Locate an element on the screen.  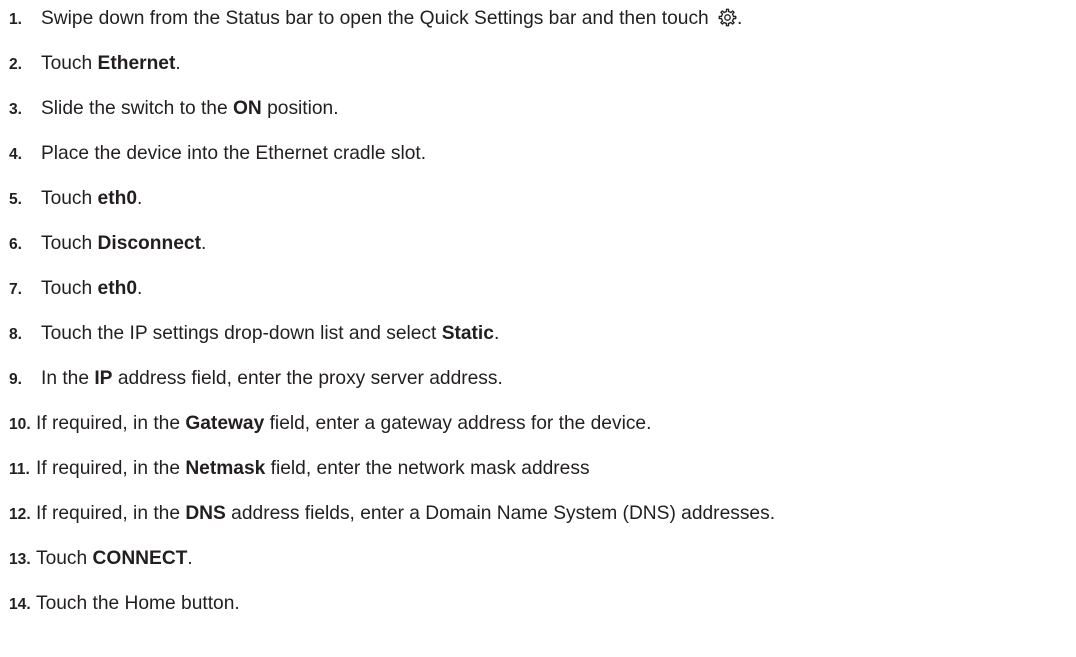
step-text: Touch the Home button. is located at coordinates (138, 604).